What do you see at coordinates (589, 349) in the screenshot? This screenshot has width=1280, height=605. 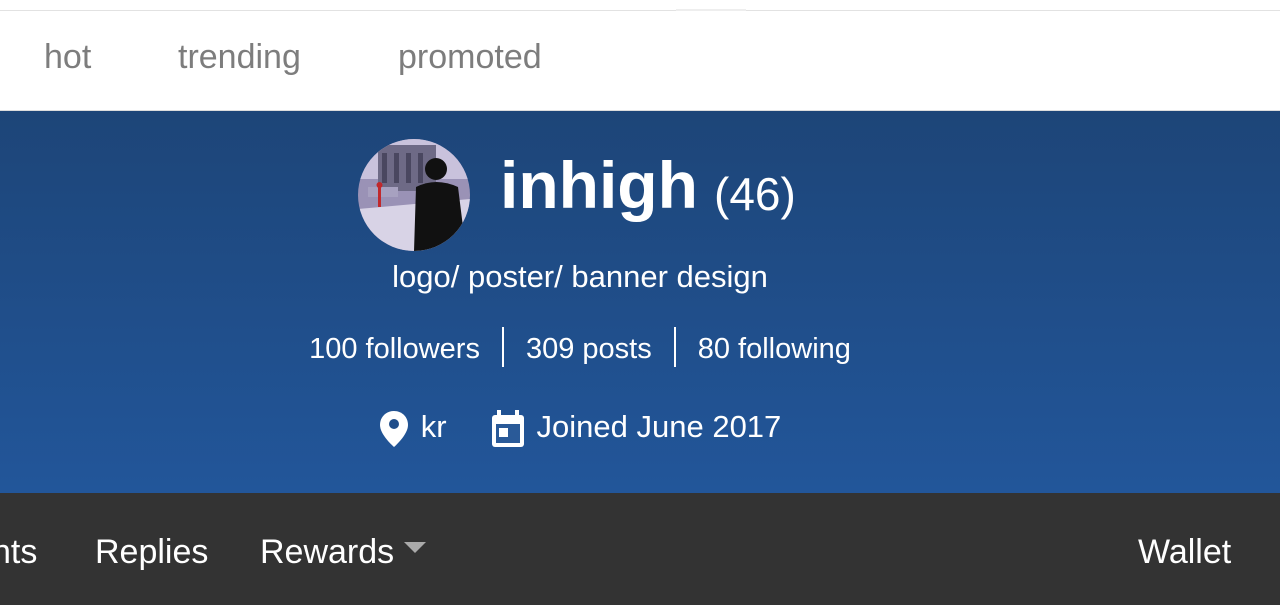 I see `posts-count: 309 posts` at bounding box center [589, 349].